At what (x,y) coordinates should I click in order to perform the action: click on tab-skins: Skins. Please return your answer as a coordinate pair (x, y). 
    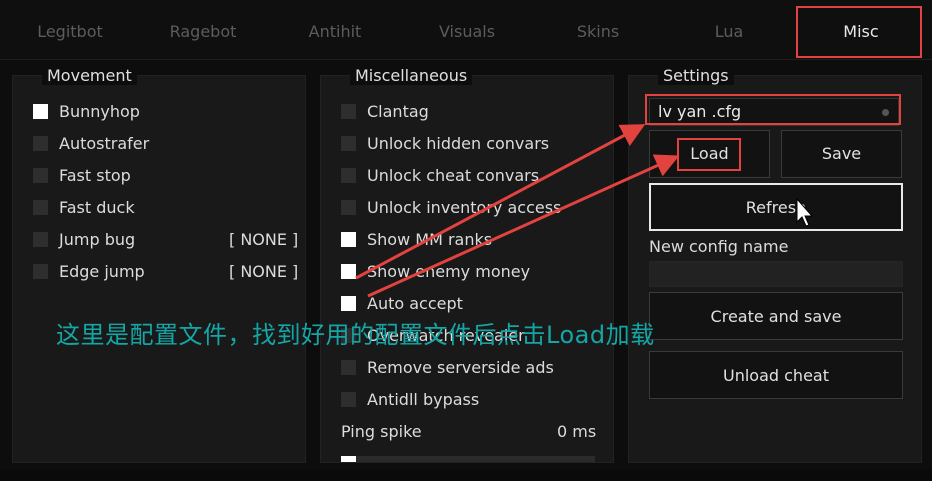
    Looking at the image, I should click on (598, 31).